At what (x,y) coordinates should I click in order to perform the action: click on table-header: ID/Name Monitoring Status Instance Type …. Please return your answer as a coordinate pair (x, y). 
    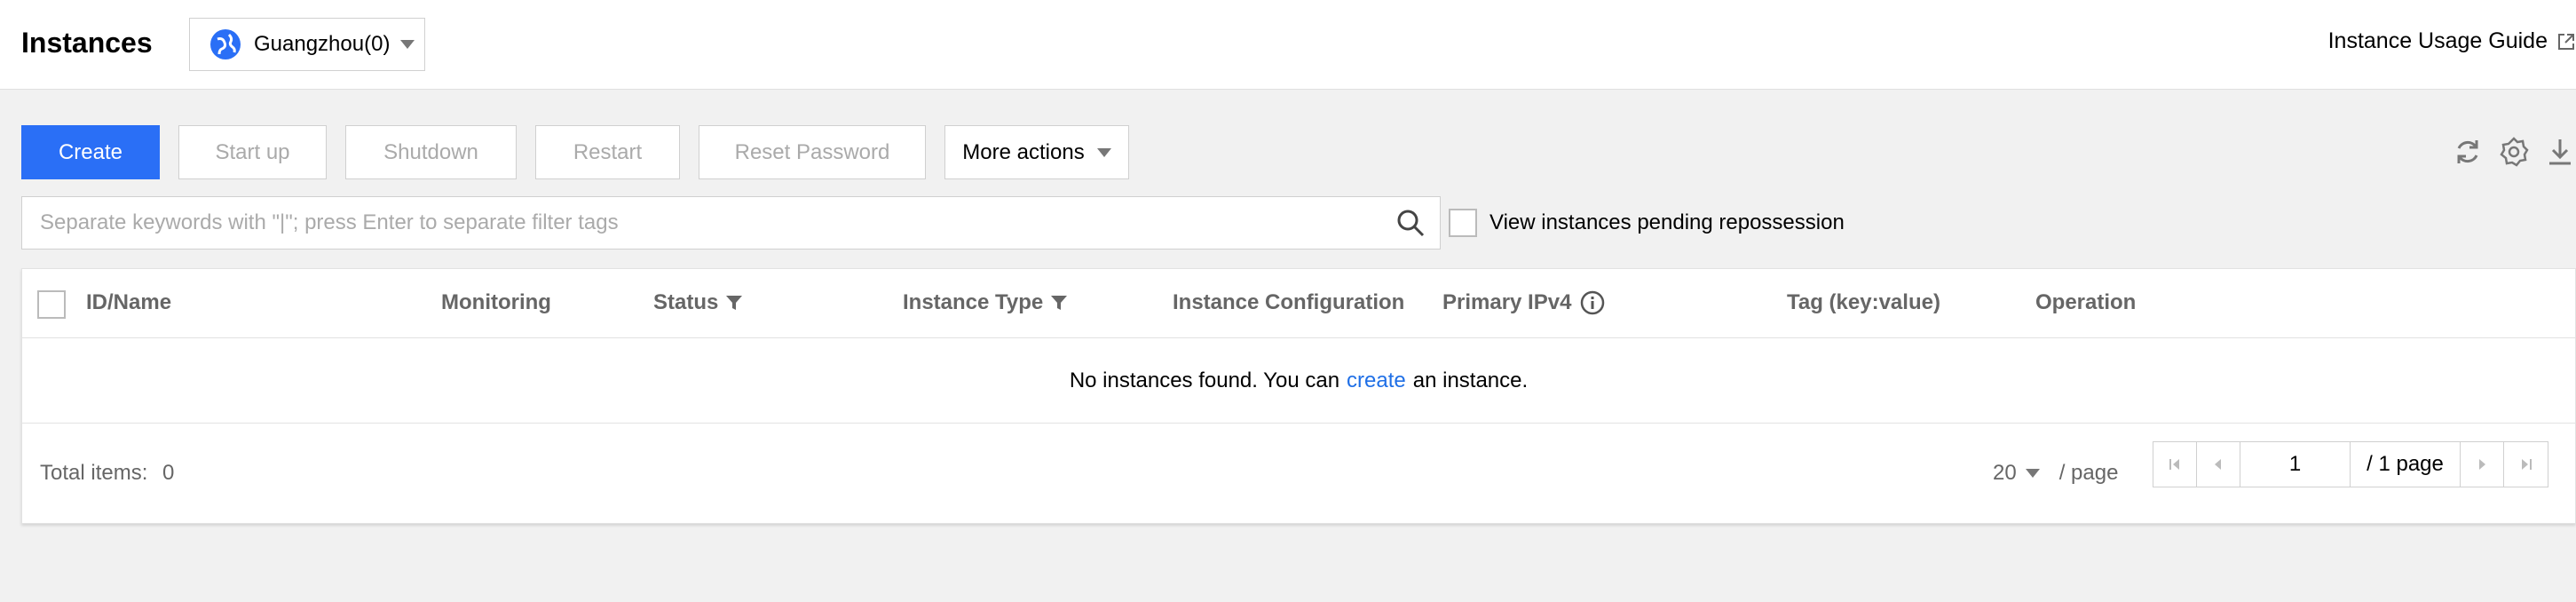
    Looking at the image, I should click on (1298, 303).